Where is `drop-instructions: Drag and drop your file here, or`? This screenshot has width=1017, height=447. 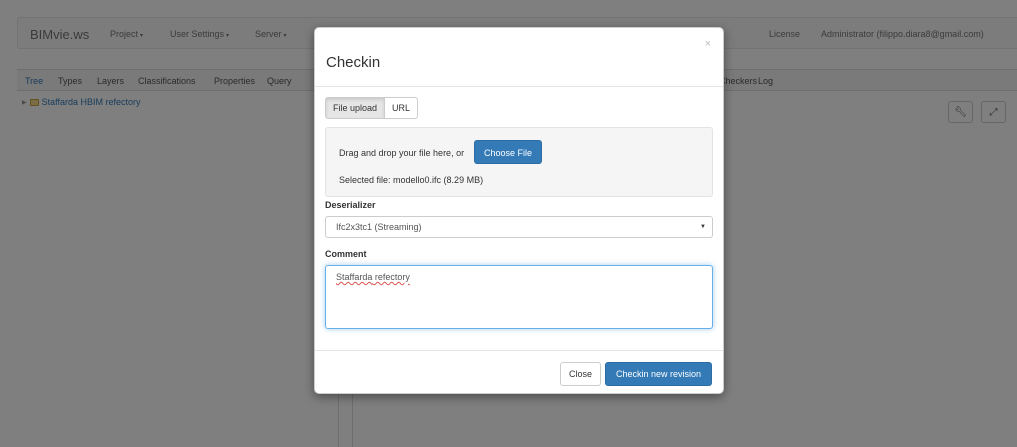
drop-instructions: Drag and drop your file here, or is located at coordinates (402, 153).